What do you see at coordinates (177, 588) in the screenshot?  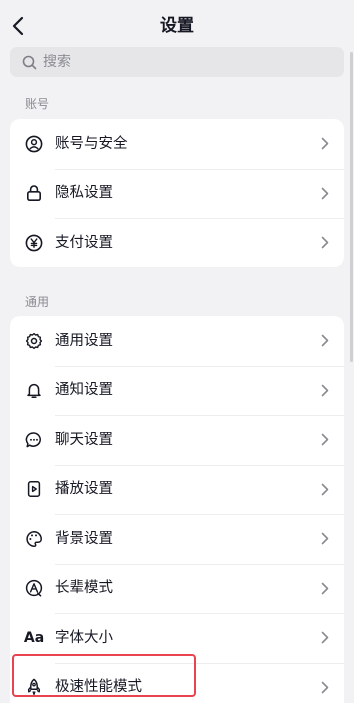 I see `settings-item-elder-mode: 长辈模式` at bounding box center [177, 588].